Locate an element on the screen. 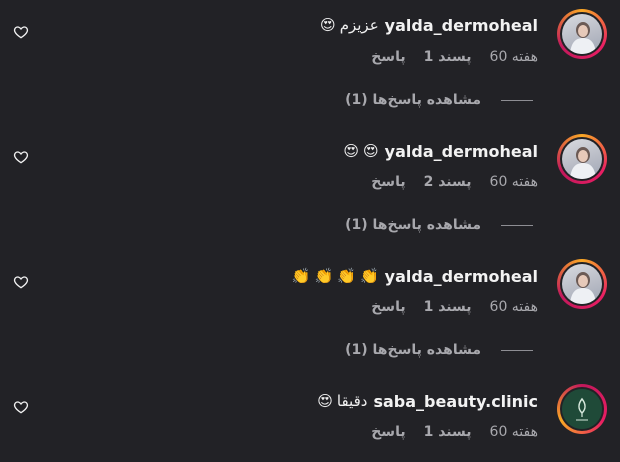 The height and width of the screenshot is (462, 620). comment-body: عزیزم is located at coordinates (359, 25).